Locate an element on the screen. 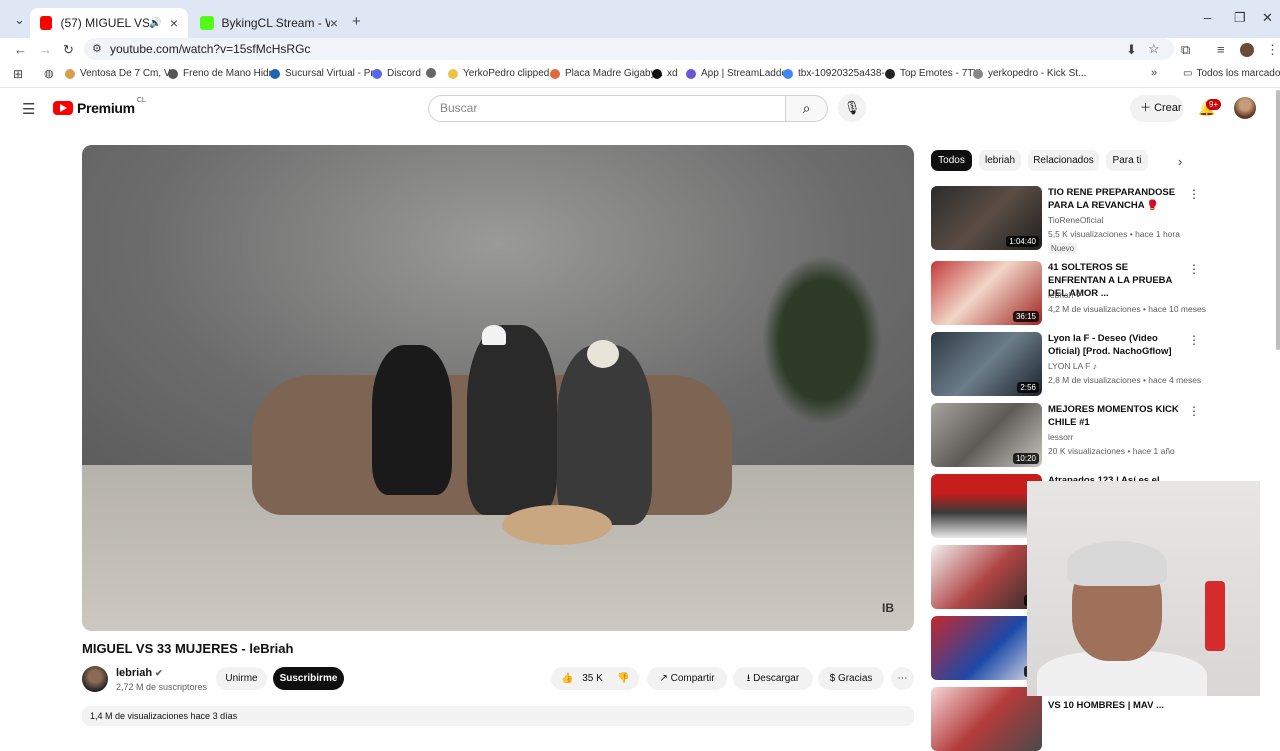  bookmark-item: Discord is located at coordinates (396, 73).